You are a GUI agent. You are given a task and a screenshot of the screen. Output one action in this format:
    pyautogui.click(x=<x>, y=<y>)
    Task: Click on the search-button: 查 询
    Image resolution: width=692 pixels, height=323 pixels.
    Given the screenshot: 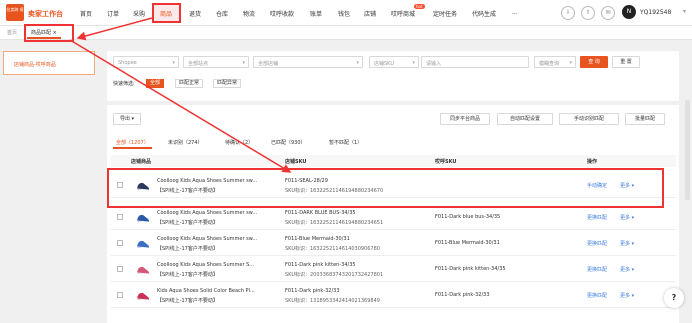 What is the action you would take?
    pyautogui.click(x=594, y=62)
    